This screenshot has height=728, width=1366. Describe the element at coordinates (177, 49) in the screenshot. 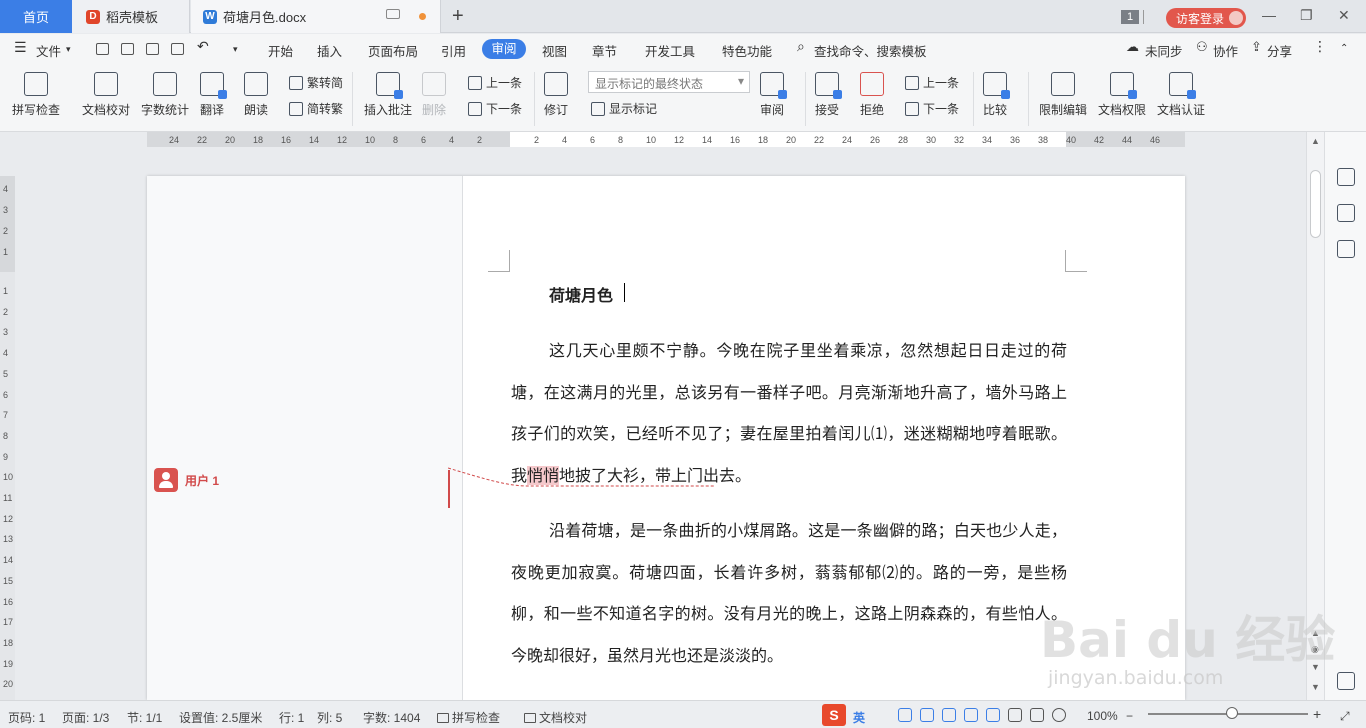

I see `print-preview-icon` at that location.